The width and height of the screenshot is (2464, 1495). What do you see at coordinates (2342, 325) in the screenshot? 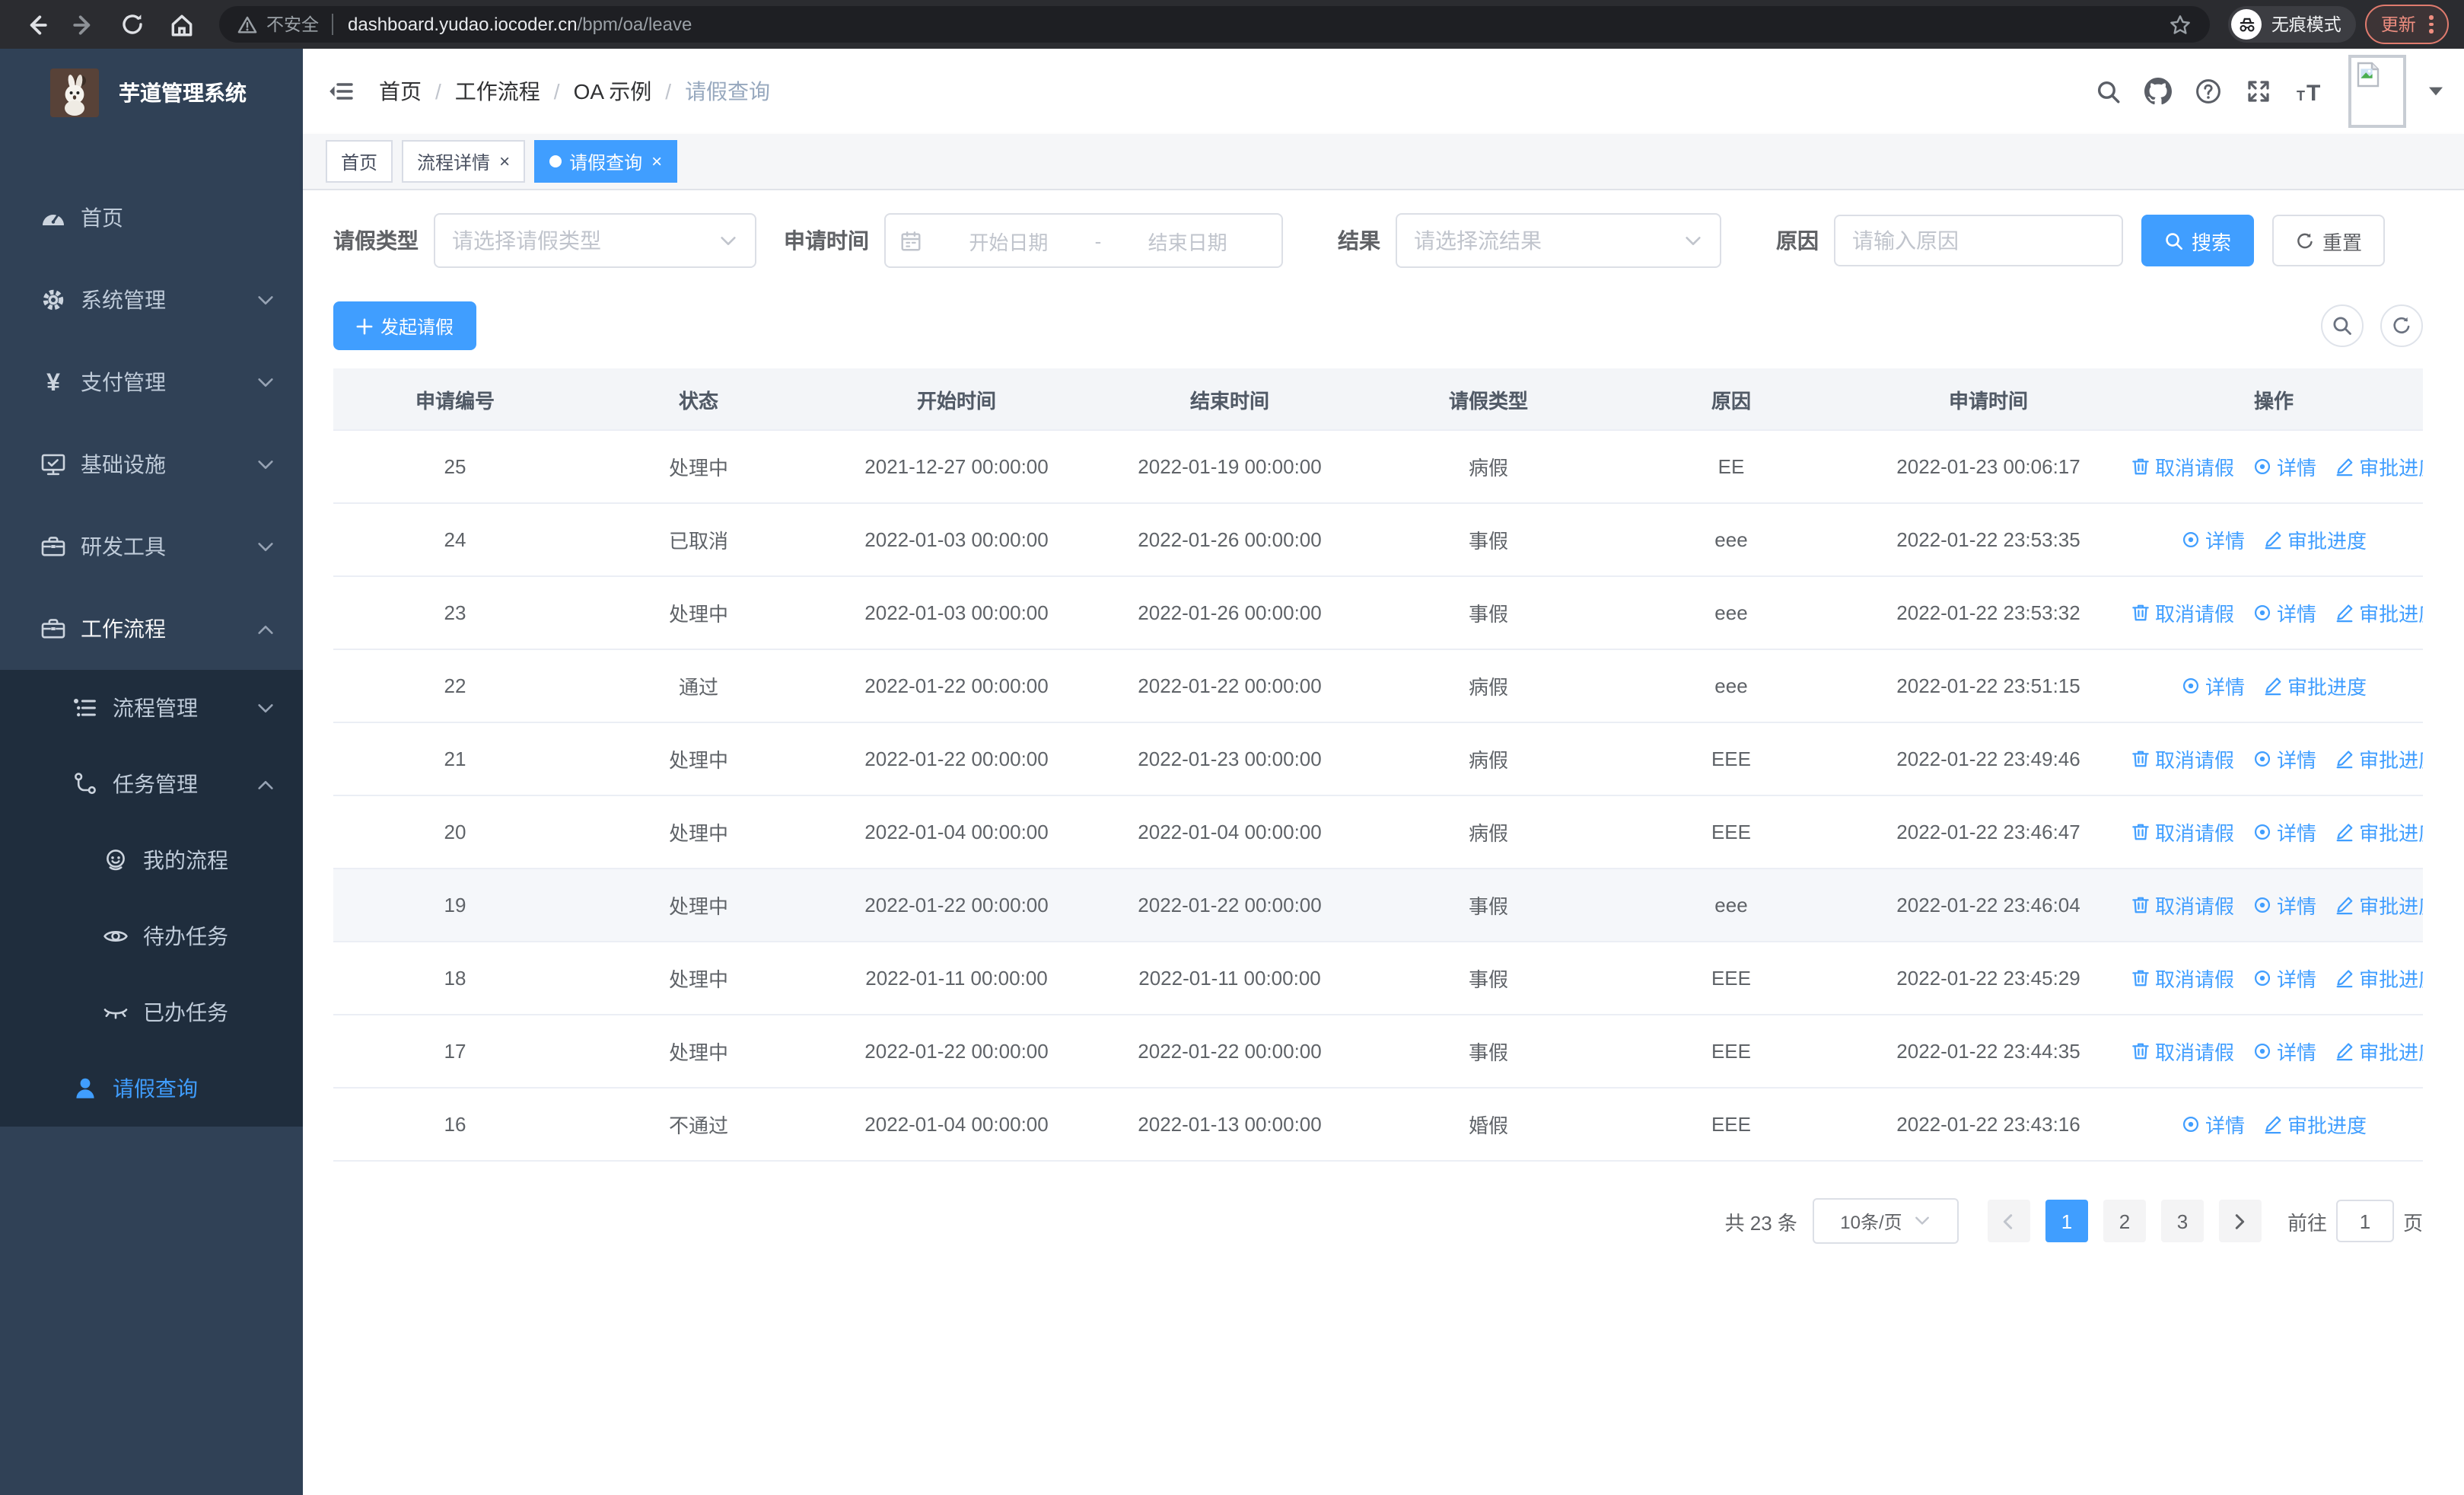
I see `show-search-button` at bounding box center [2342, 325].